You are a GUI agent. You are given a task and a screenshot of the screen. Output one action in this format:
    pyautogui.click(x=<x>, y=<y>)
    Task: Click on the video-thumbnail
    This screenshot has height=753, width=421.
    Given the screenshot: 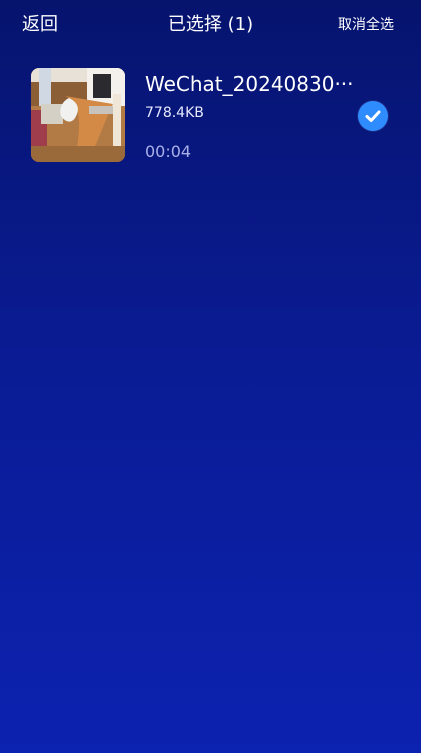 What is the action you would take?
    pyautogui.click(x=78, y=115)
    